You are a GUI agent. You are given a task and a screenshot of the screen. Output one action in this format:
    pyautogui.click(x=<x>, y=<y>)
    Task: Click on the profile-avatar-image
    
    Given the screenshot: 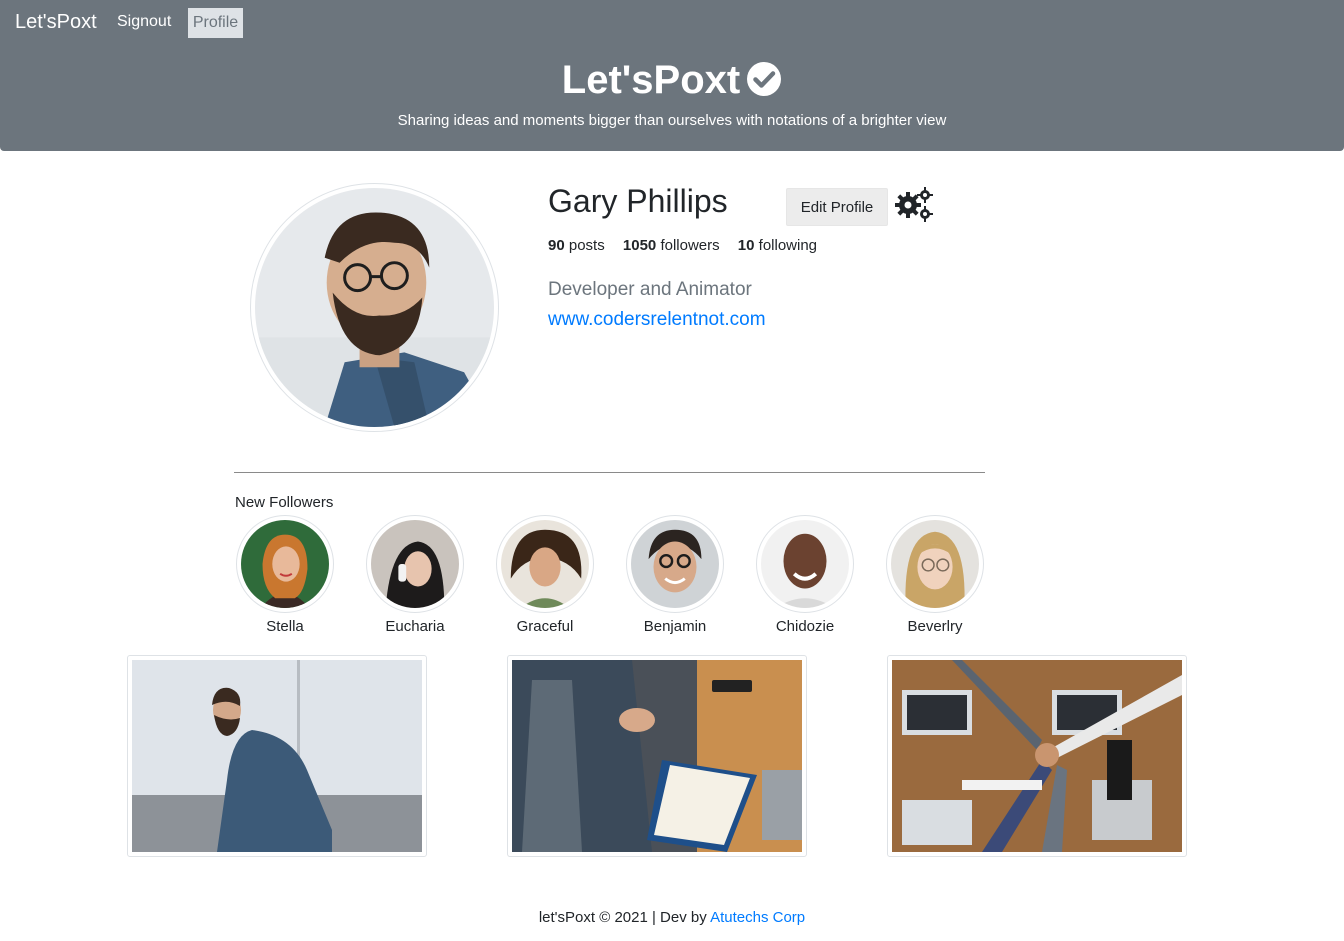 What is the action you would take?
    pyautogui.click(x=374, y=307)
    